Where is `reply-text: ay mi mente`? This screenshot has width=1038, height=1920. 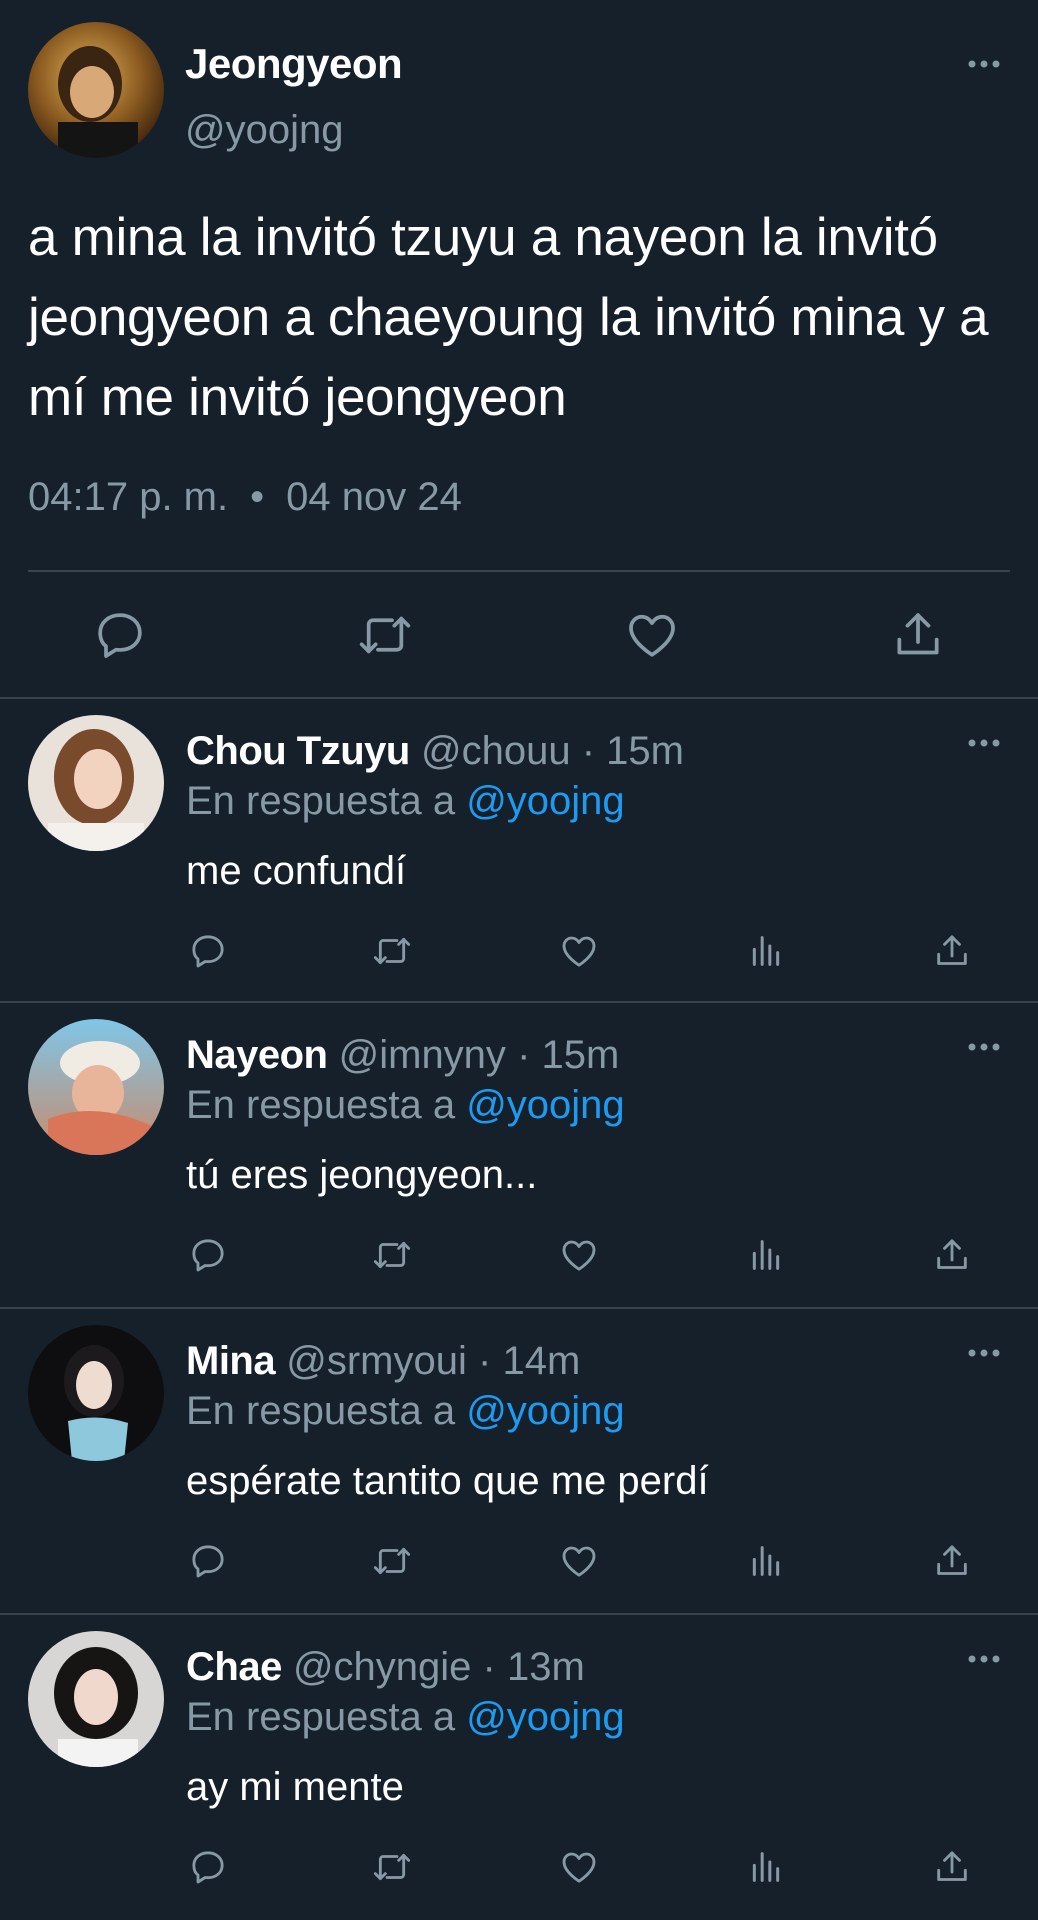
reply-text: ay mi mente is located at coordinates (295, 1787).